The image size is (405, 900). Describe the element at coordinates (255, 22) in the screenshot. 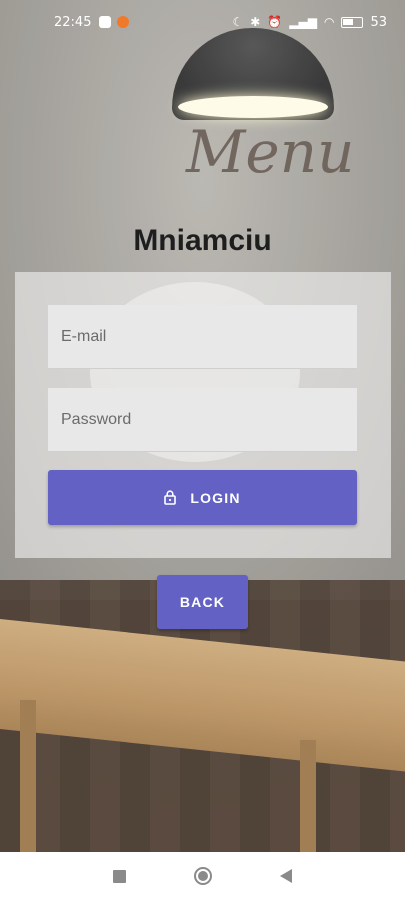

I see `bluetooth-icon: ✱` at that location.